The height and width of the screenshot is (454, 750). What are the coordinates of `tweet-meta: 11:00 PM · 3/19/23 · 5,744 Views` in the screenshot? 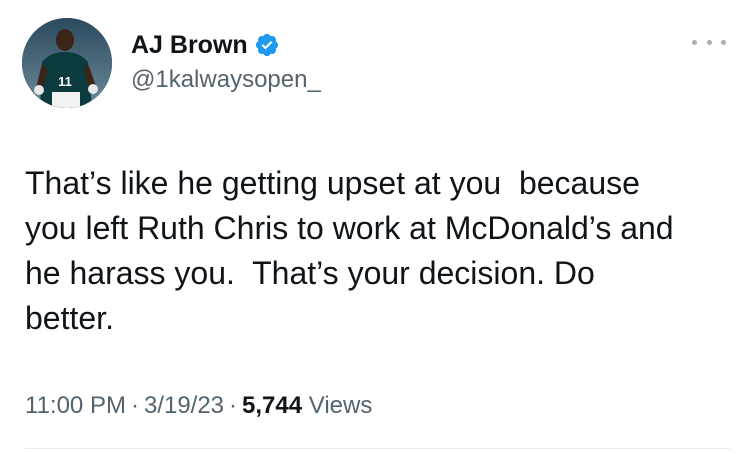 It's located at (198, 406).